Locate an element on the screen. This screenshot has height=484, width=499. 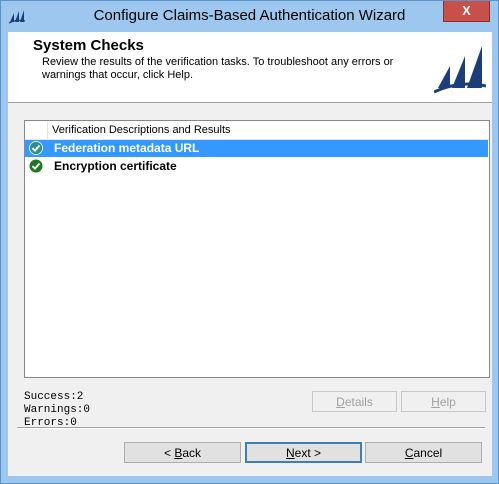
close-icon: X is located at coordinates (466, 10).